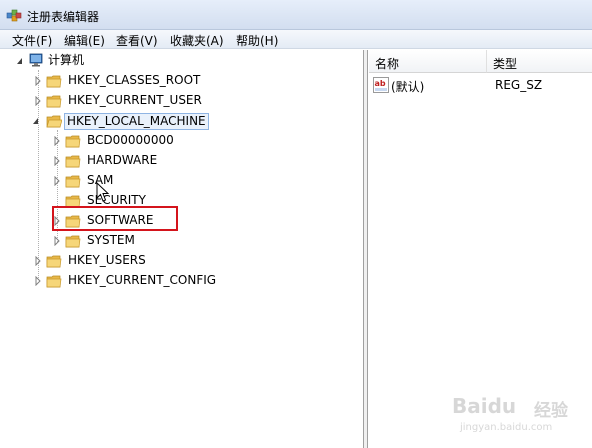  What do you see at coordinates (197, 40) in the screenshot?
I see `menu-favorites: 收藏夹(A)` at bounding box center [197, 40].